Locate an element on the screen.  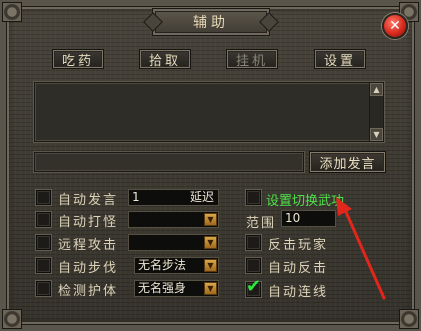
remote-attack-label: 远程攻击 is located at coordinates (88, 245).